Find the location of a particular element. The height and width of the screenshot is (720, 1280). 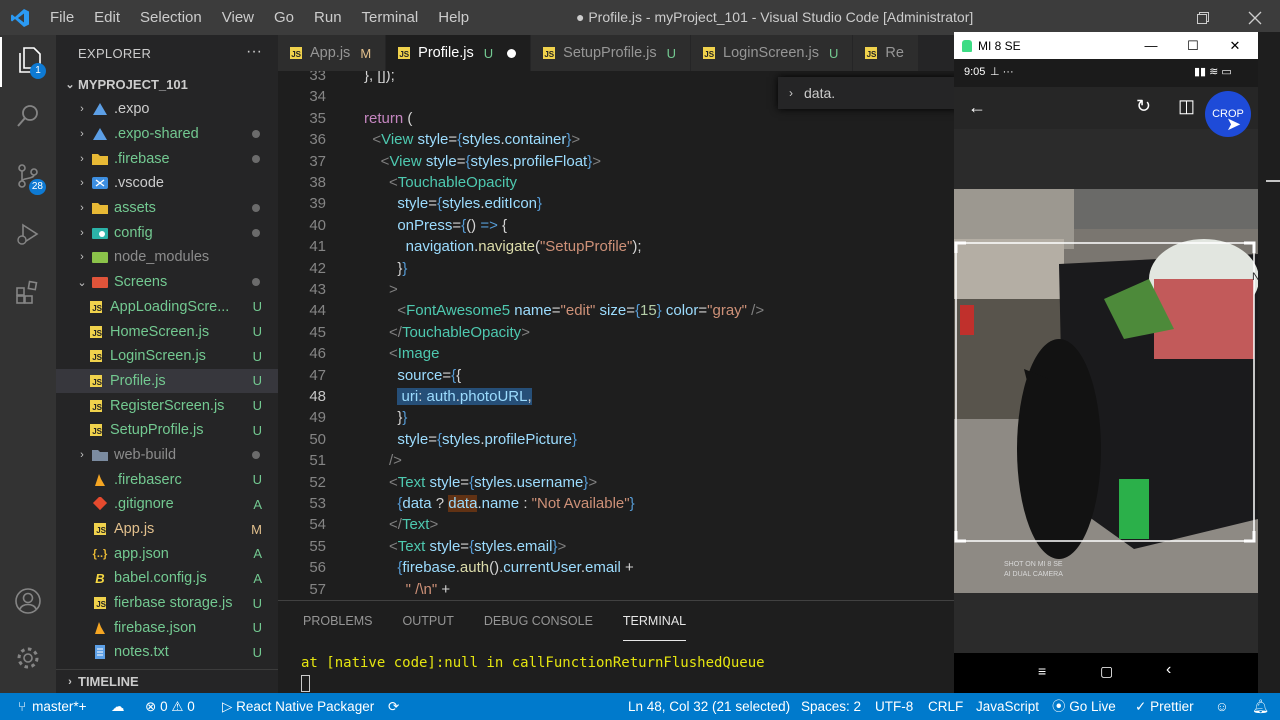

list-item: JS HomeScreen.js U is located at coordinates (167, 331).